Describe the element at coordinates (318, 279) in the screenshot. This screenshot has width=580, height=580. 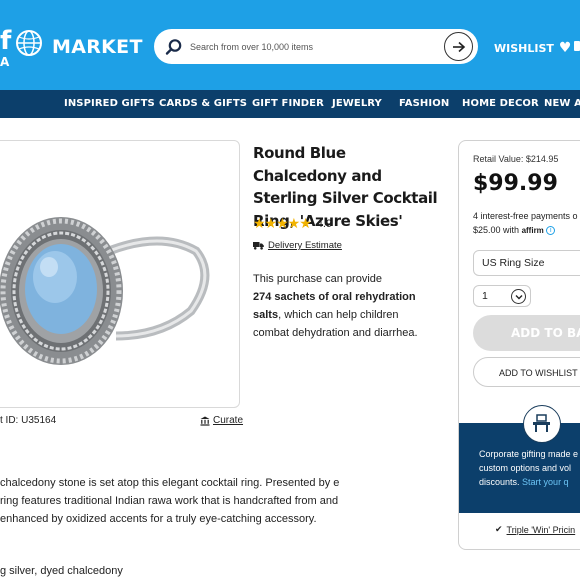
I see `impact-prefix: This purchase can provide` at that location.